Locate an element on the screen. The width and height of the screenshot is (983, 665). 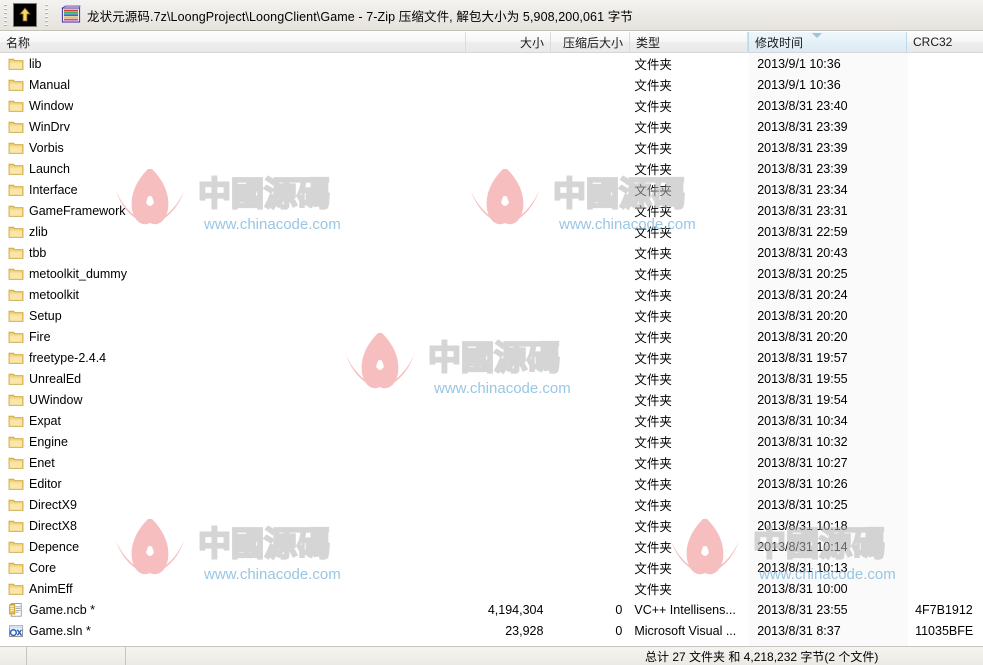
up-arrow-icon is located at coordinates (25, 15).